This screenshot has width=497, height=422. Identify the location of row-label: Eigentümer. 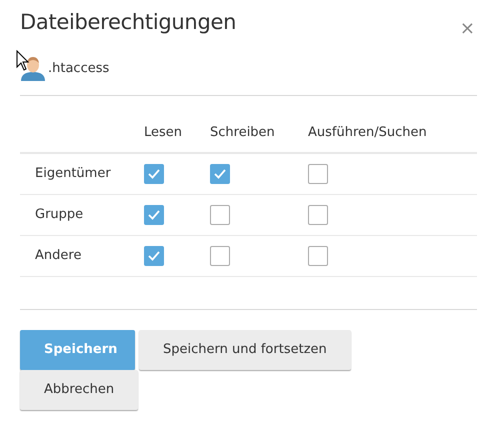
(73, 174).